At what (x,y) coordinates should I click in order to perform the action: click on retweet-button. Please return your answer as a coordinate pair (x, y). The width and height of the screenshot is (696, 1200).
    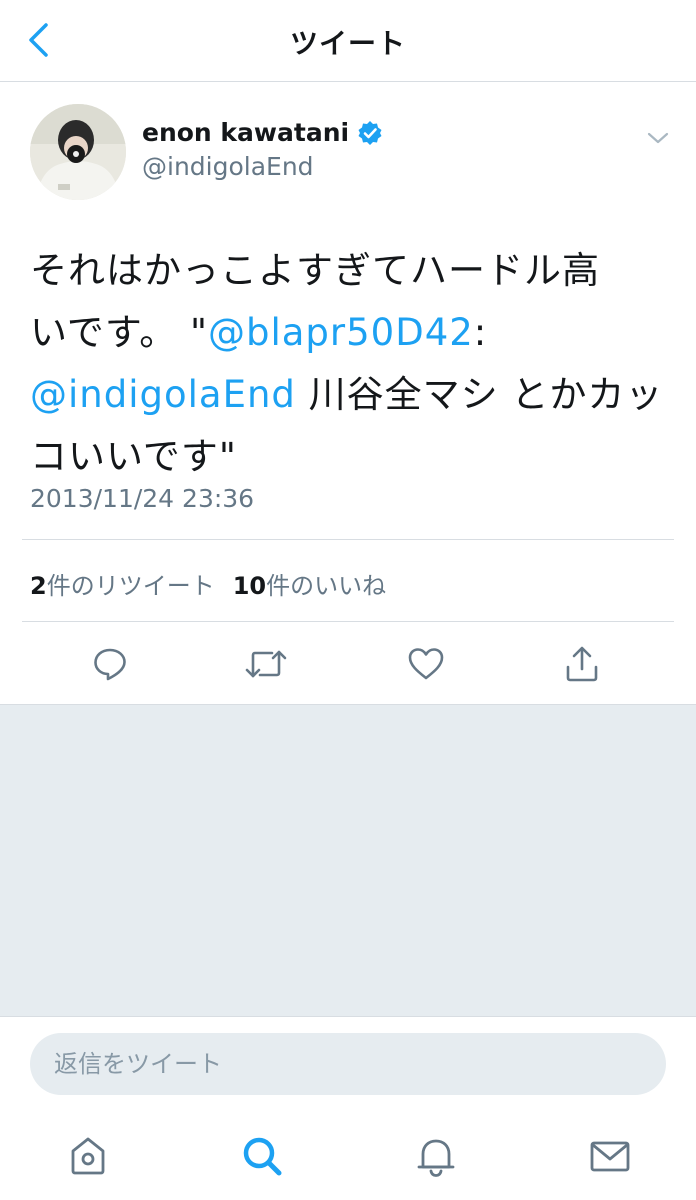
    Looking at the image, I should click on (266, 664).